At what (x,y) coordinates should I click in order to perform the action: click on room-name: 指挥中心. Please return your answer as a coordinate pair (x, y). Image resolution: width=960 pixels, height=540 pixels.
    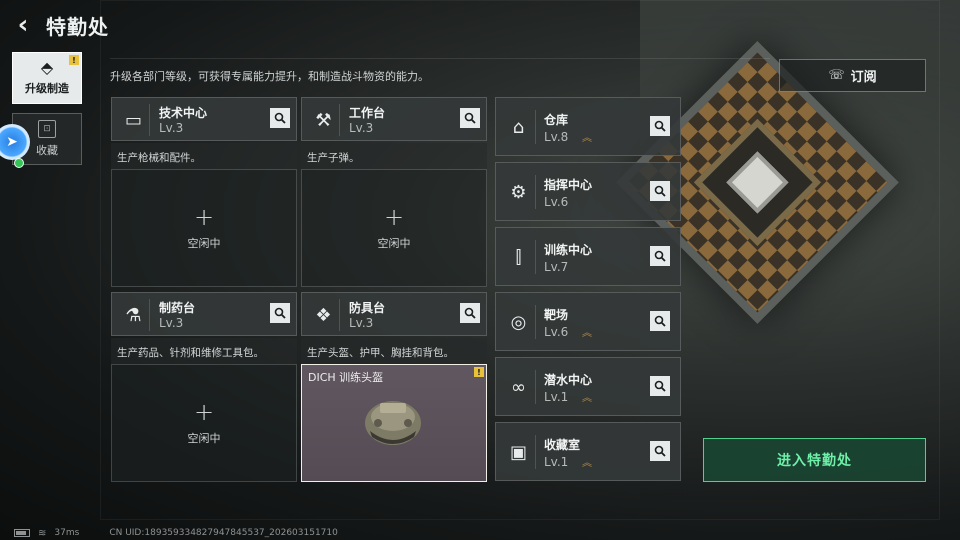
    Looking at the image, I should click on (568, 185).